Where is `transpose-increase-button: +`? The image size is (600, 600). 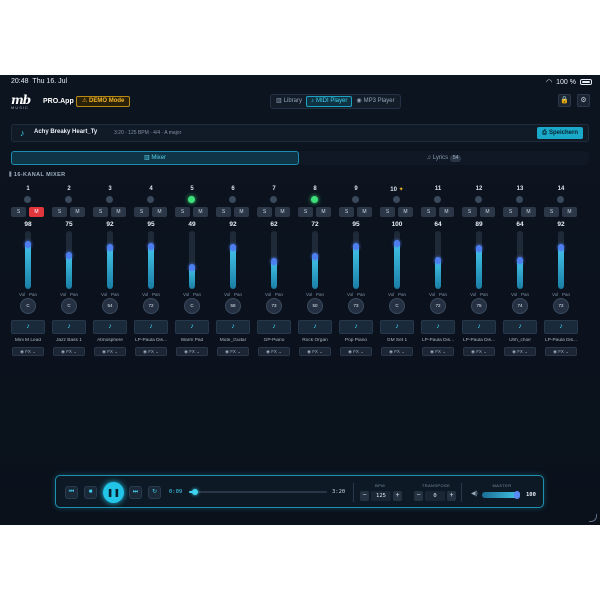
transpose-increase-button: + is located at coordinates (451, 496).